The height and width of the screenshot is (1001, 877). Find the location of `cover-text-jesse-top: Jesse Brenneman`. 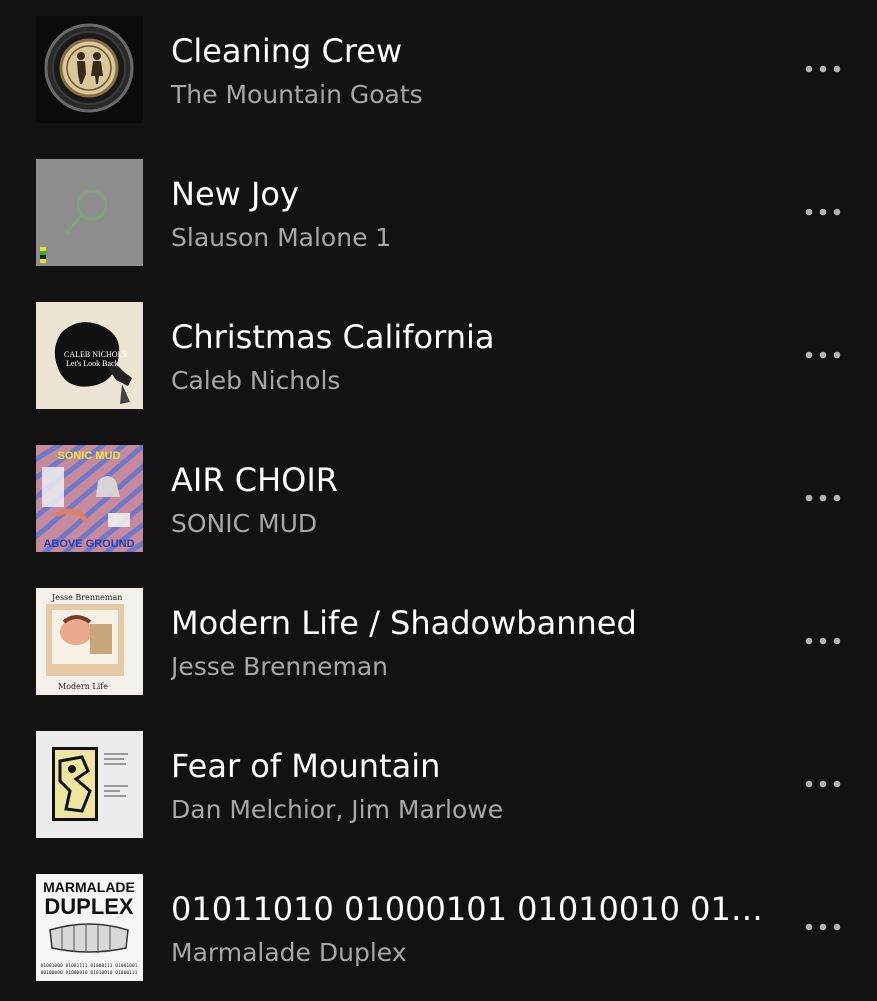

cover-text-jesse-top: Jesse Brenneman is located at coordinates (86, 597).